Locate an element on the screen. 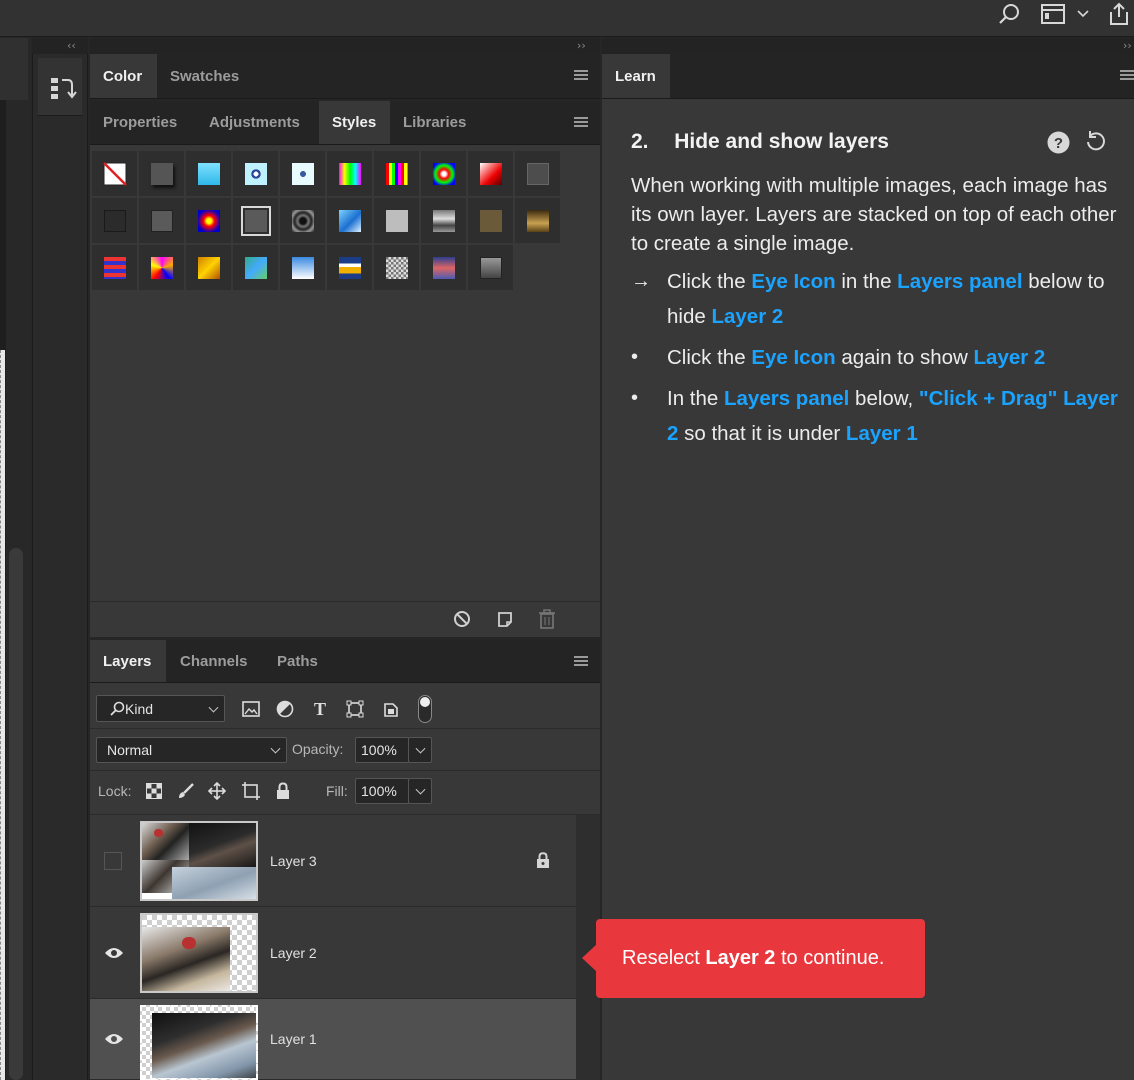 Image resolution: width=1134 pixels, height=1080 pixels. tab-styles: Styles is located at coordinates (354, 122).